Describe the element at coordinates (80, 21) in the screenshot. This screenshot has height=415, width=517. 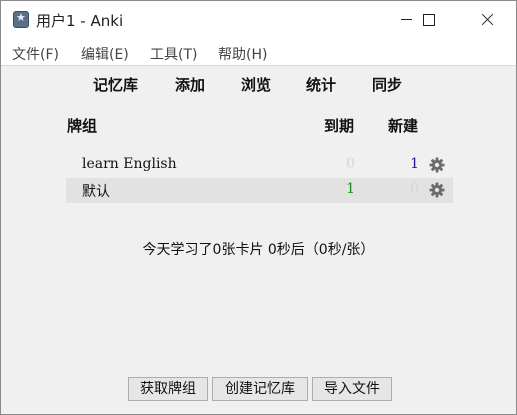
I see `window-title: 用户1 - Anki` at that location.